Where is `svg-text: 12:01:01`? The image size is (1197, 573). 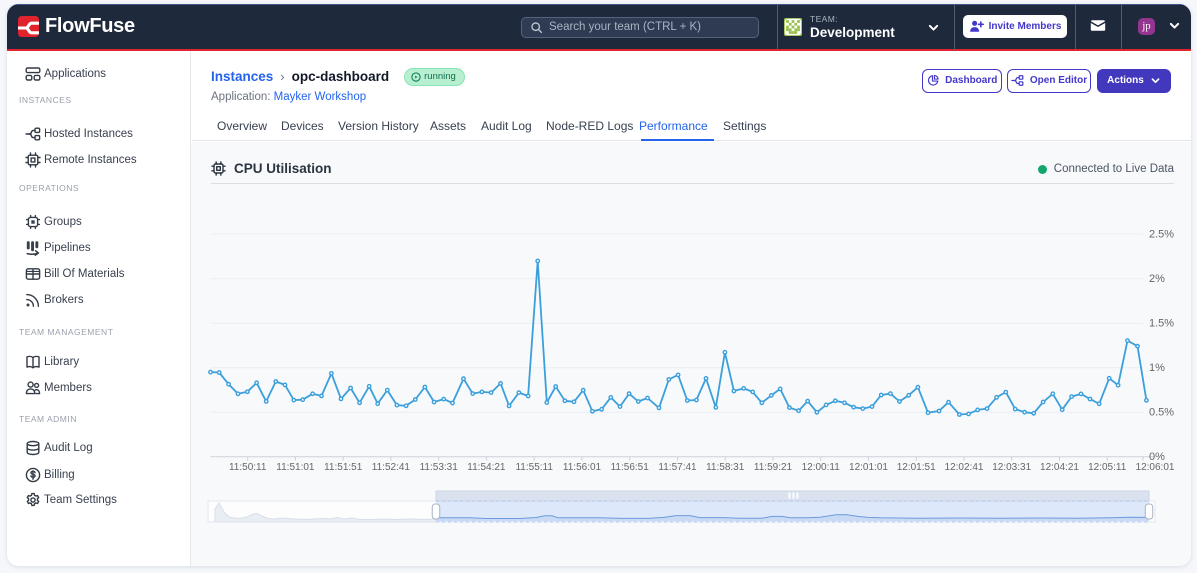
svg-text: 12:01:01 is located at coordinates (868, 467).